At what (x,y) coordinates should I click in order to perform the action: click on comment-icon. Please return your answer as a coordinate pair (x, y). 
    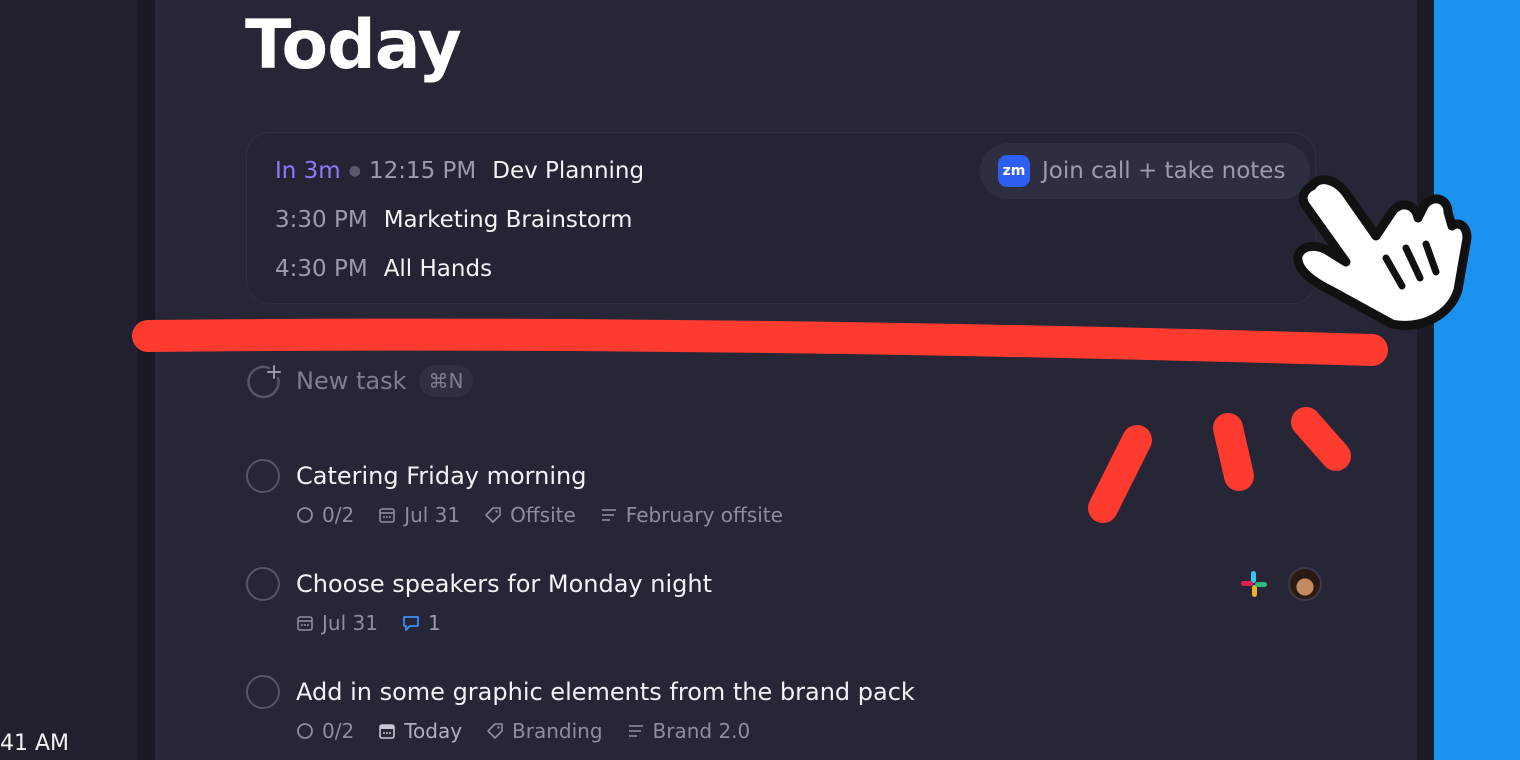
    Looking at the image, I should click on (411, 623).